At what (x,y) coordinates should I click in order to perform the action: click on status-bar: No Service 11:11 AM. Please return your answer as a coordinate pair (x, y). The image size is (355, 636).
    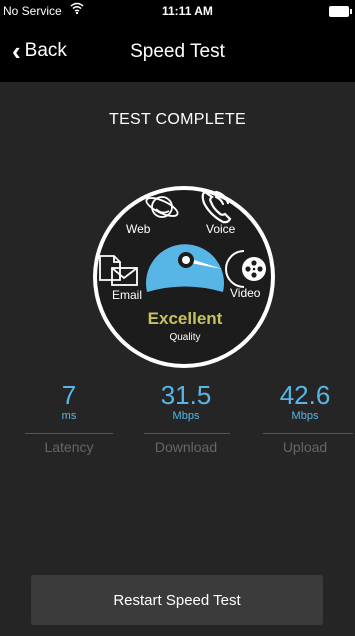
    Looking at the image, I should click on (177, 11).